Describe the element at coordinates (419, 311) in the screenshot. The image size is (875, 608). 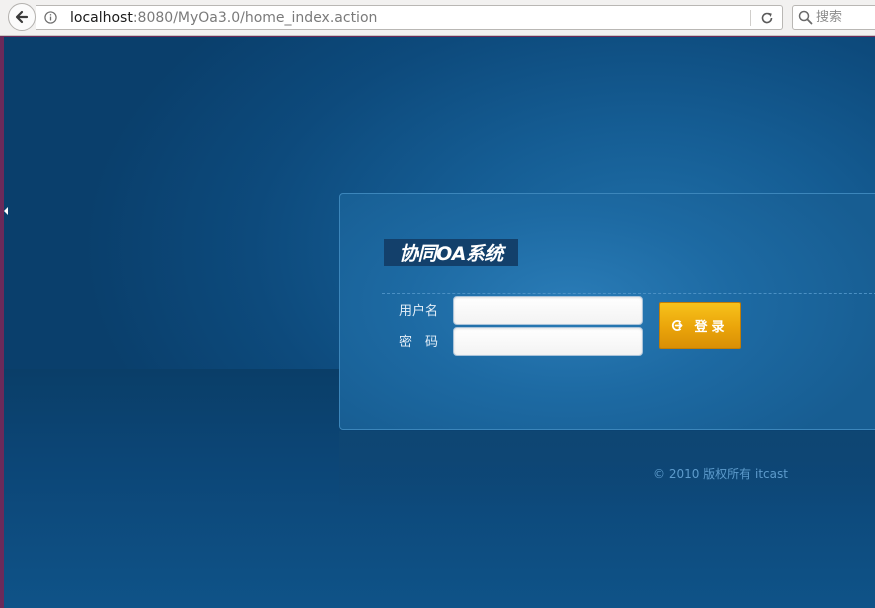
I see `username-label: 用户名` at that location.